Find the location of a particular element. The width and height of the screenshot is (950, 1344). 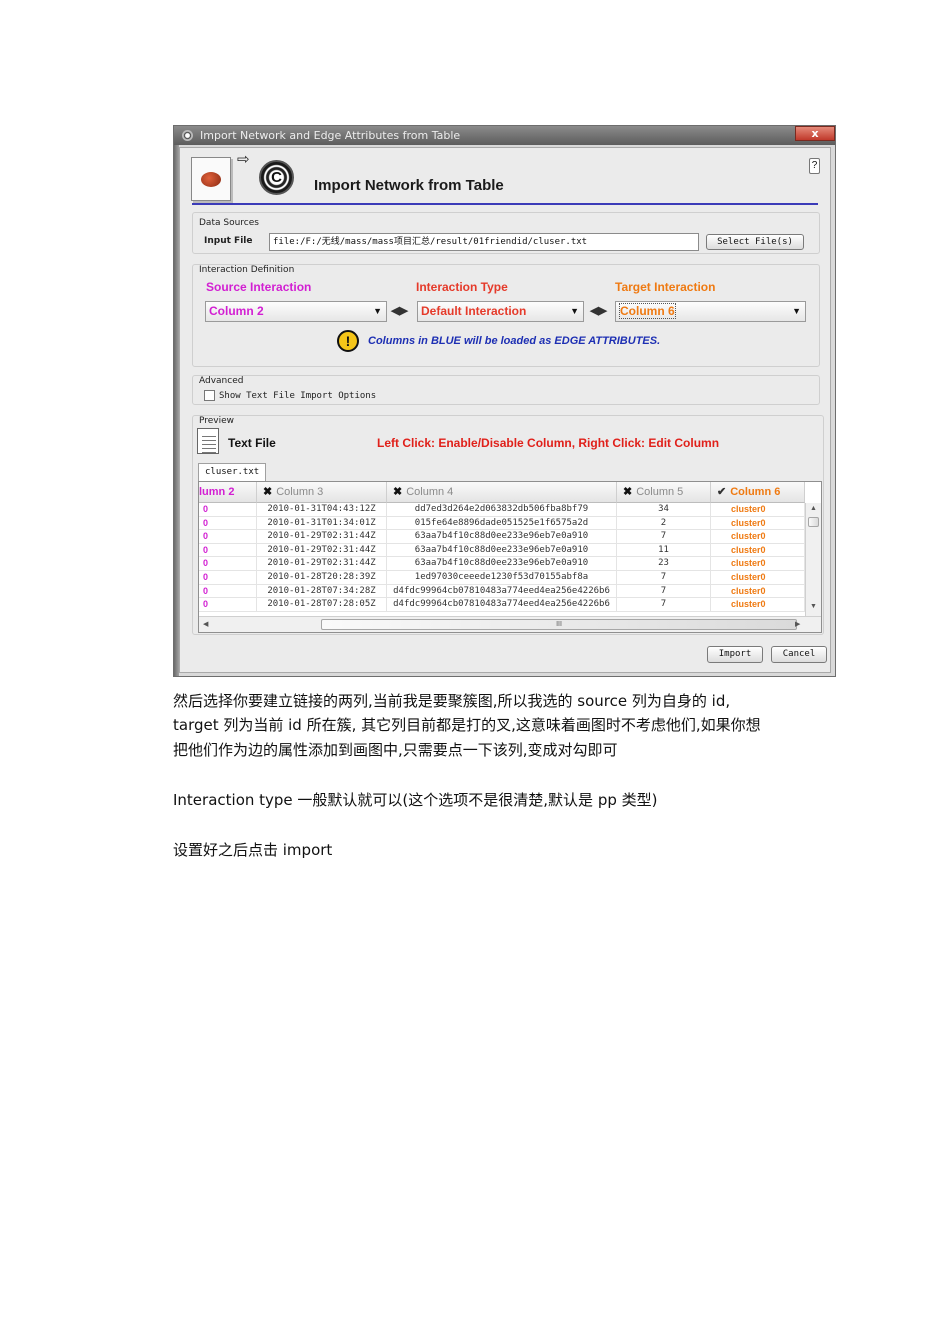

table-cell: 2010-01-31T04:43:12Z is located at coordinates (322, 510).